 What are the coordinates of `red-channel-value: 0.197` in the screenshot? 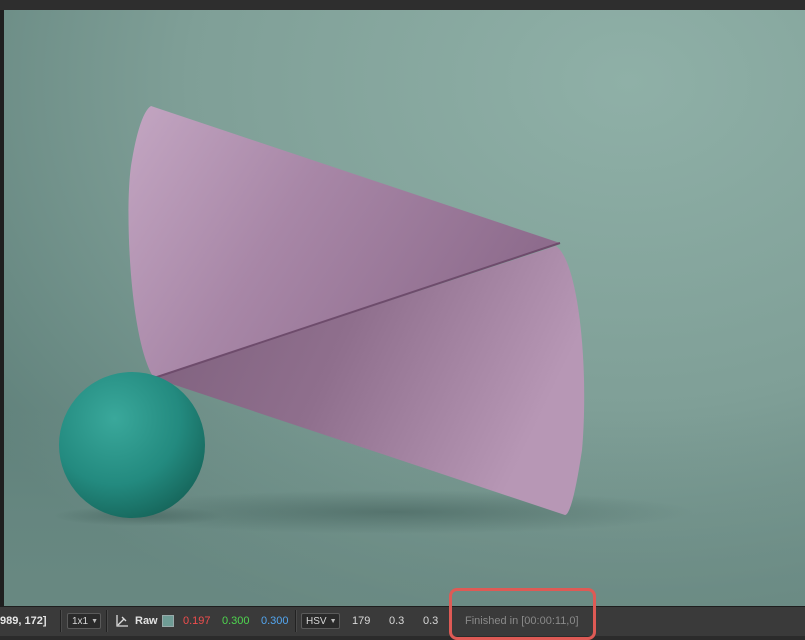 It's located at (197, 621).